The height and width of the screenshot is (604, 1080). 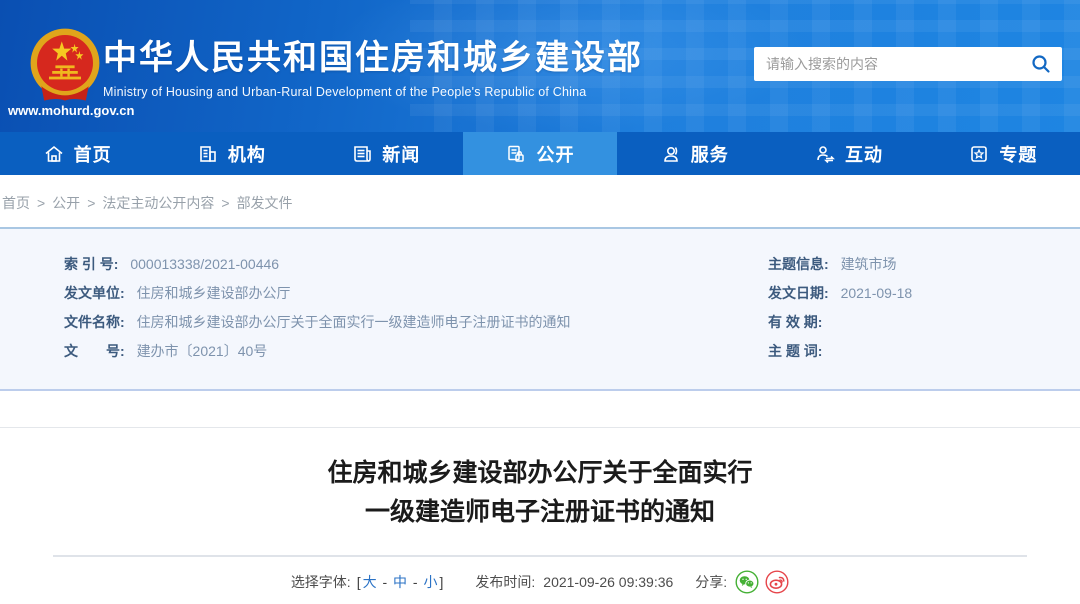 I want to click on info-row-topic-info: 主题信息: 建筑市场, so click(x=924, y=264).